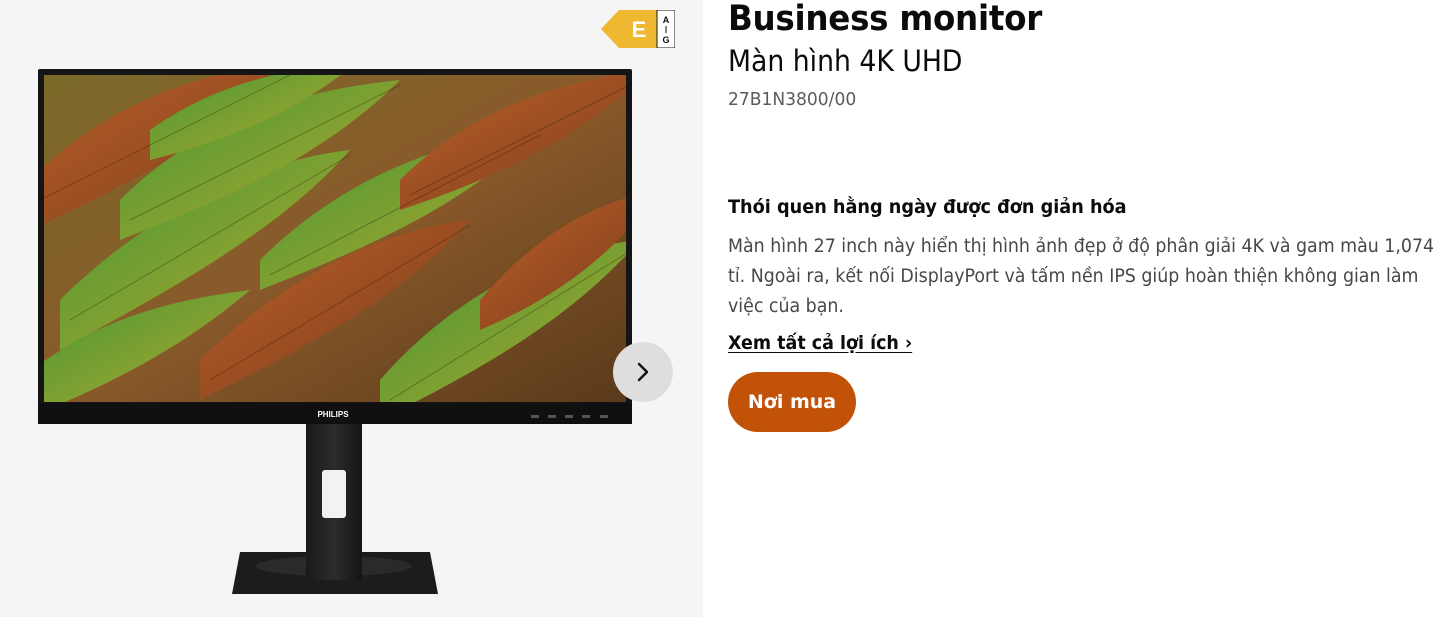 This screenshot has width=1455, height=617. I want to click on energy-label: E A G, so click(638, 29).